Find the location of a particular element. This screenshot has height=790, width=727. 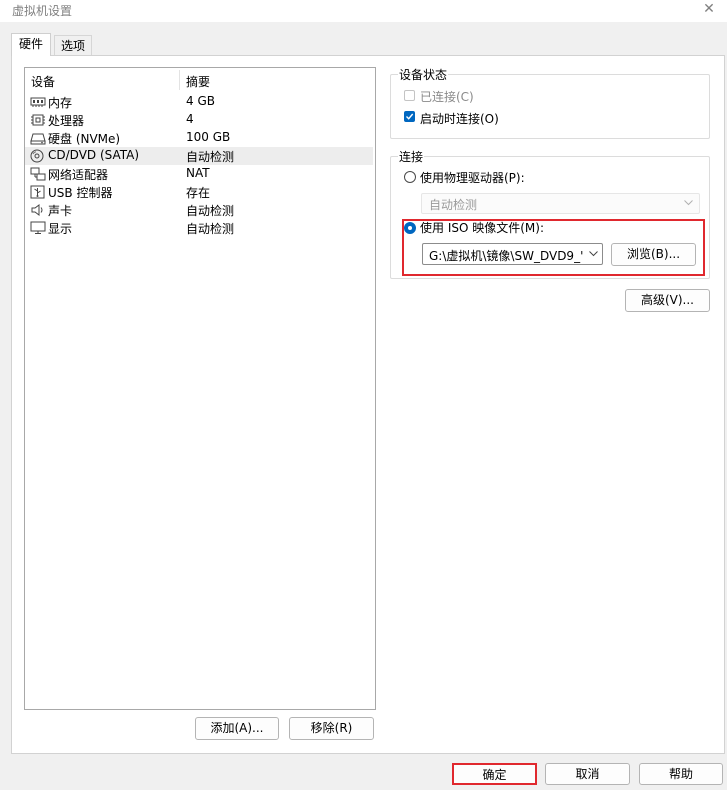

display-icon is located at coordinates (38, 228).